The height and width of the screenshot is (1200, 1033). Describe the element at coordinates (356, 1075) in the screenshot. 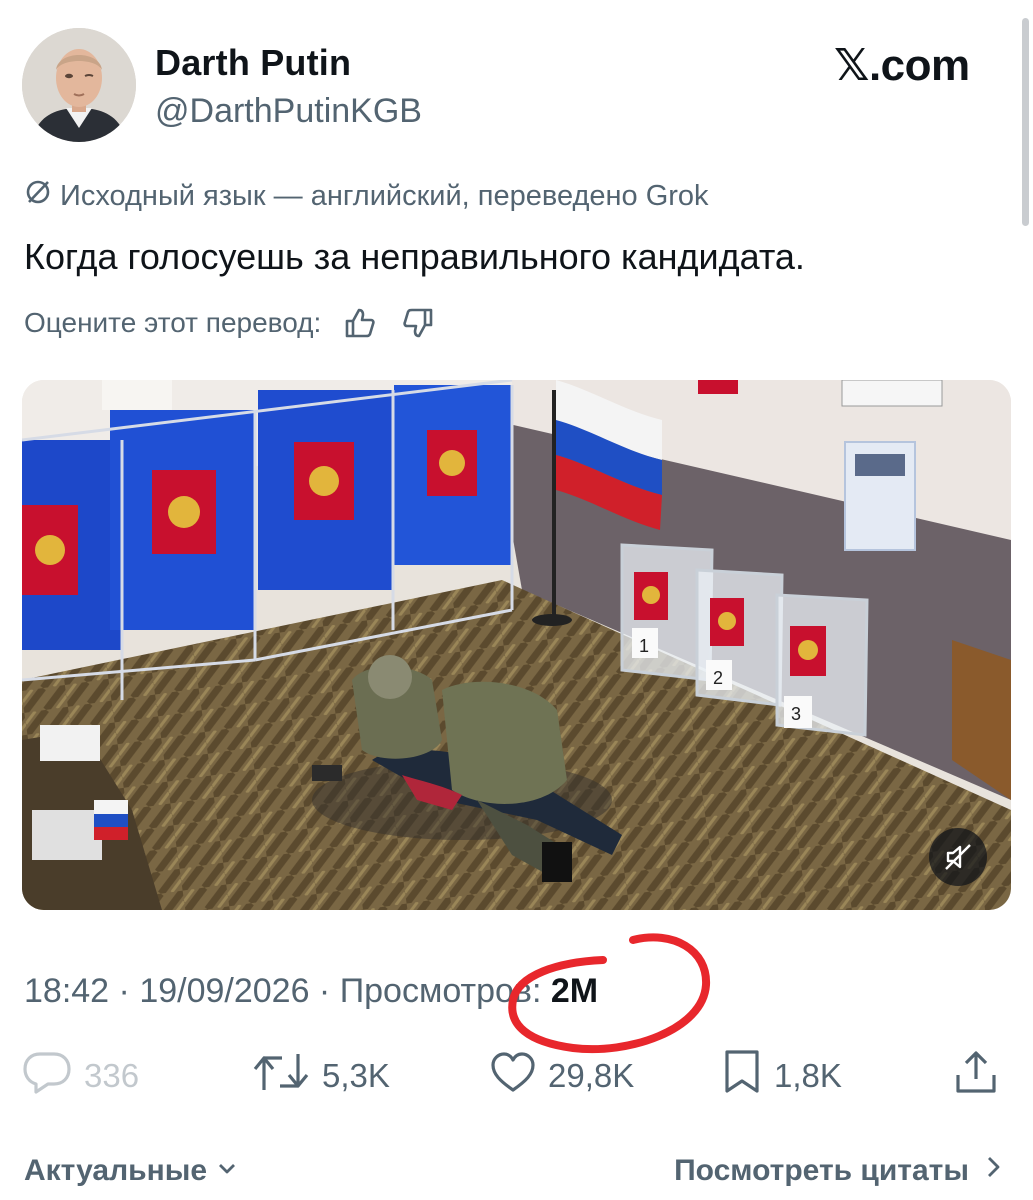

I see `repost-count: 5,3K` at that location.